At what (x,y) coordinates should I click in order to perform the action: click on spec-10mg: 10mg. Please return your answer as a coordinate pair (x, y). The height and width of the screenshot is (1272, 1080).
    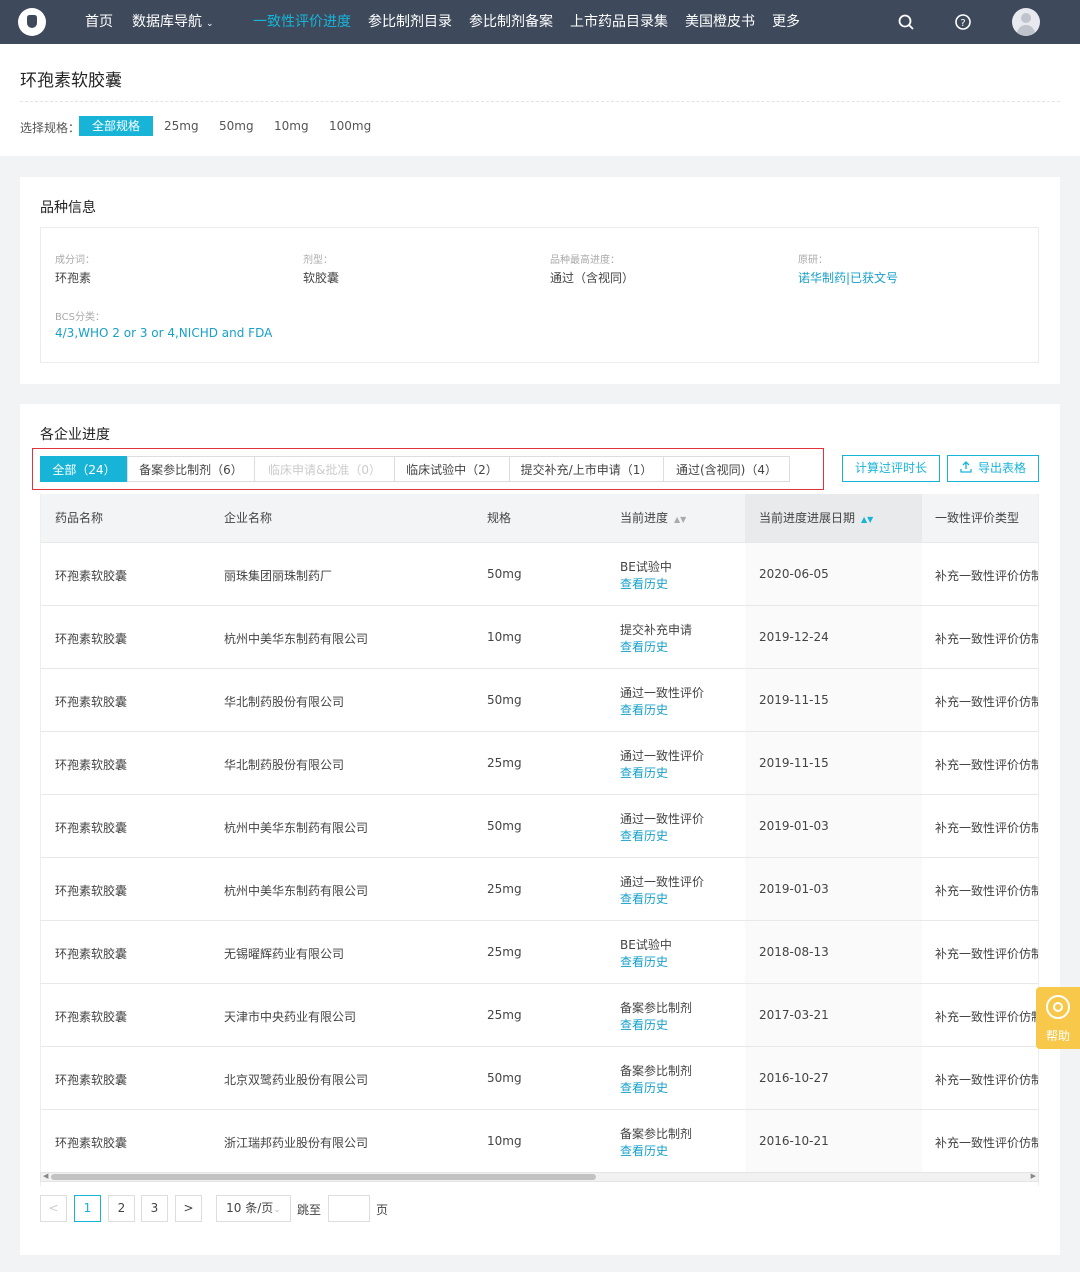
    Looking at the image, I should click on (291, 126).